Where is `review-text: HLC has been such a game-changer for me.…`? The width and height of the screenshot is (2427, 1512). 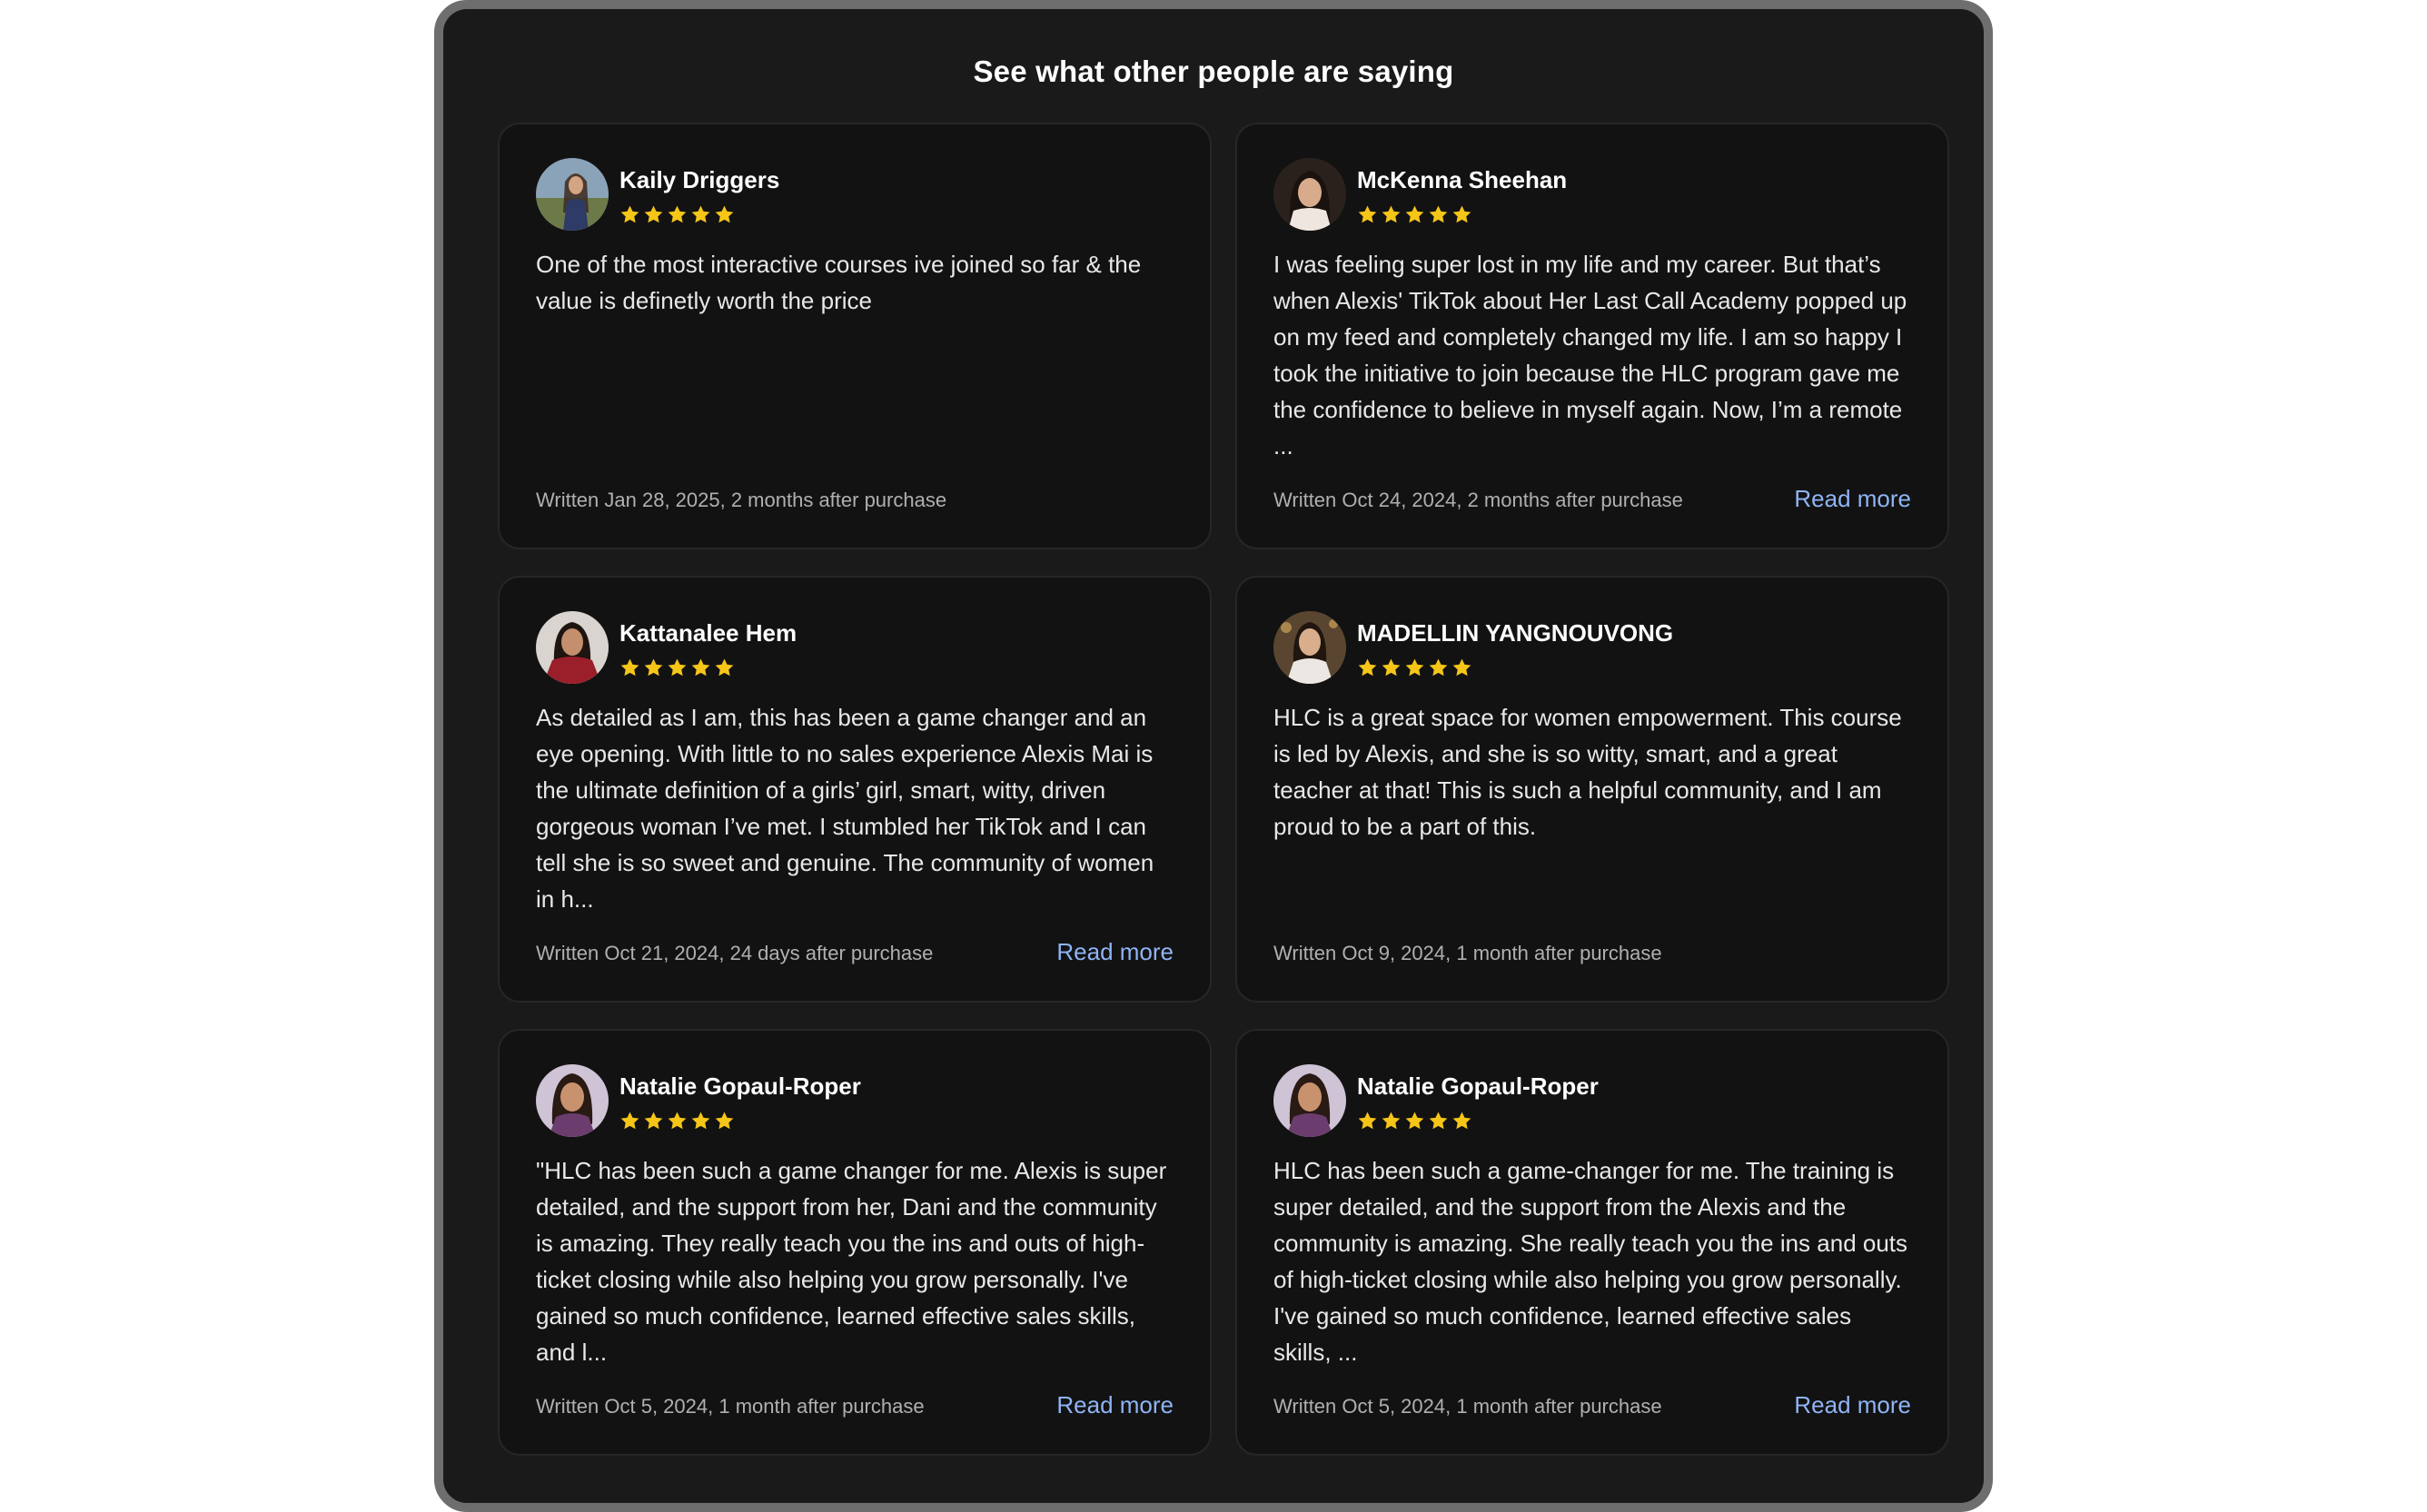
review-text: HLC has been such a game-changer for me.… is located at coordinates (1590, 1262).